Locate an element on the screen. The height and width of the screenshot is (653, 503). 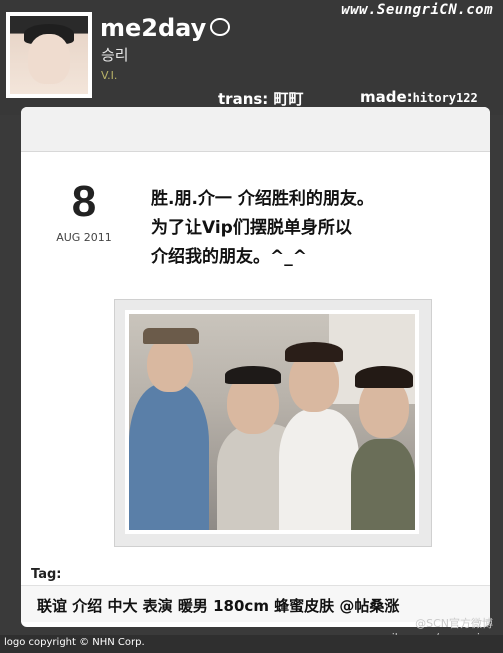
brand-logo: me2day is located at coordinates (165, 28).